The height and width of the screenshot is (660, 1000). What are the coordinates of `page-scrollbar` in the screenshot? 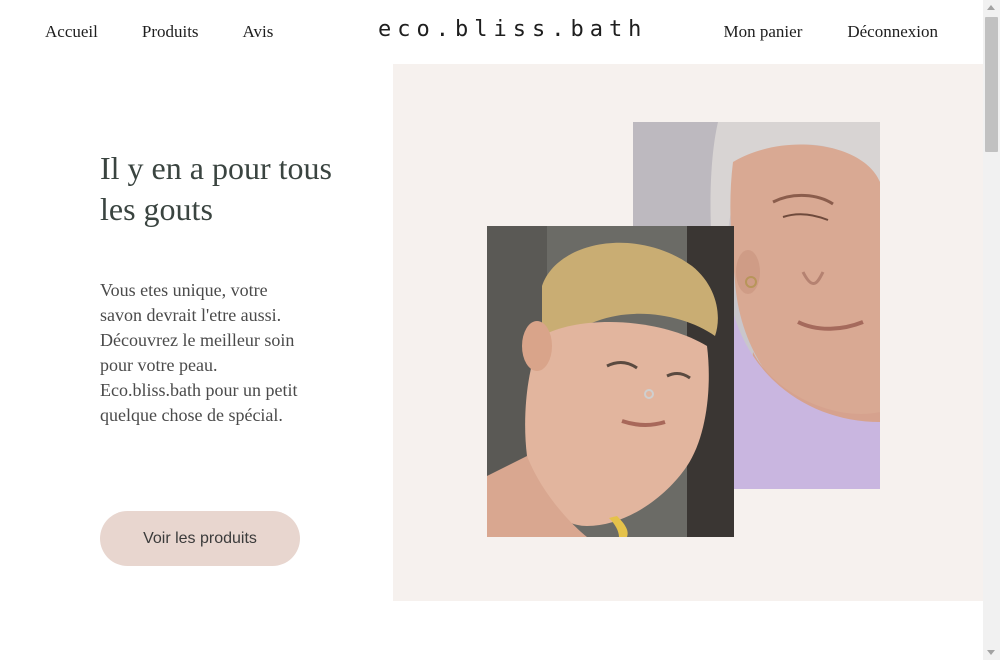 It's located at (991, 330).